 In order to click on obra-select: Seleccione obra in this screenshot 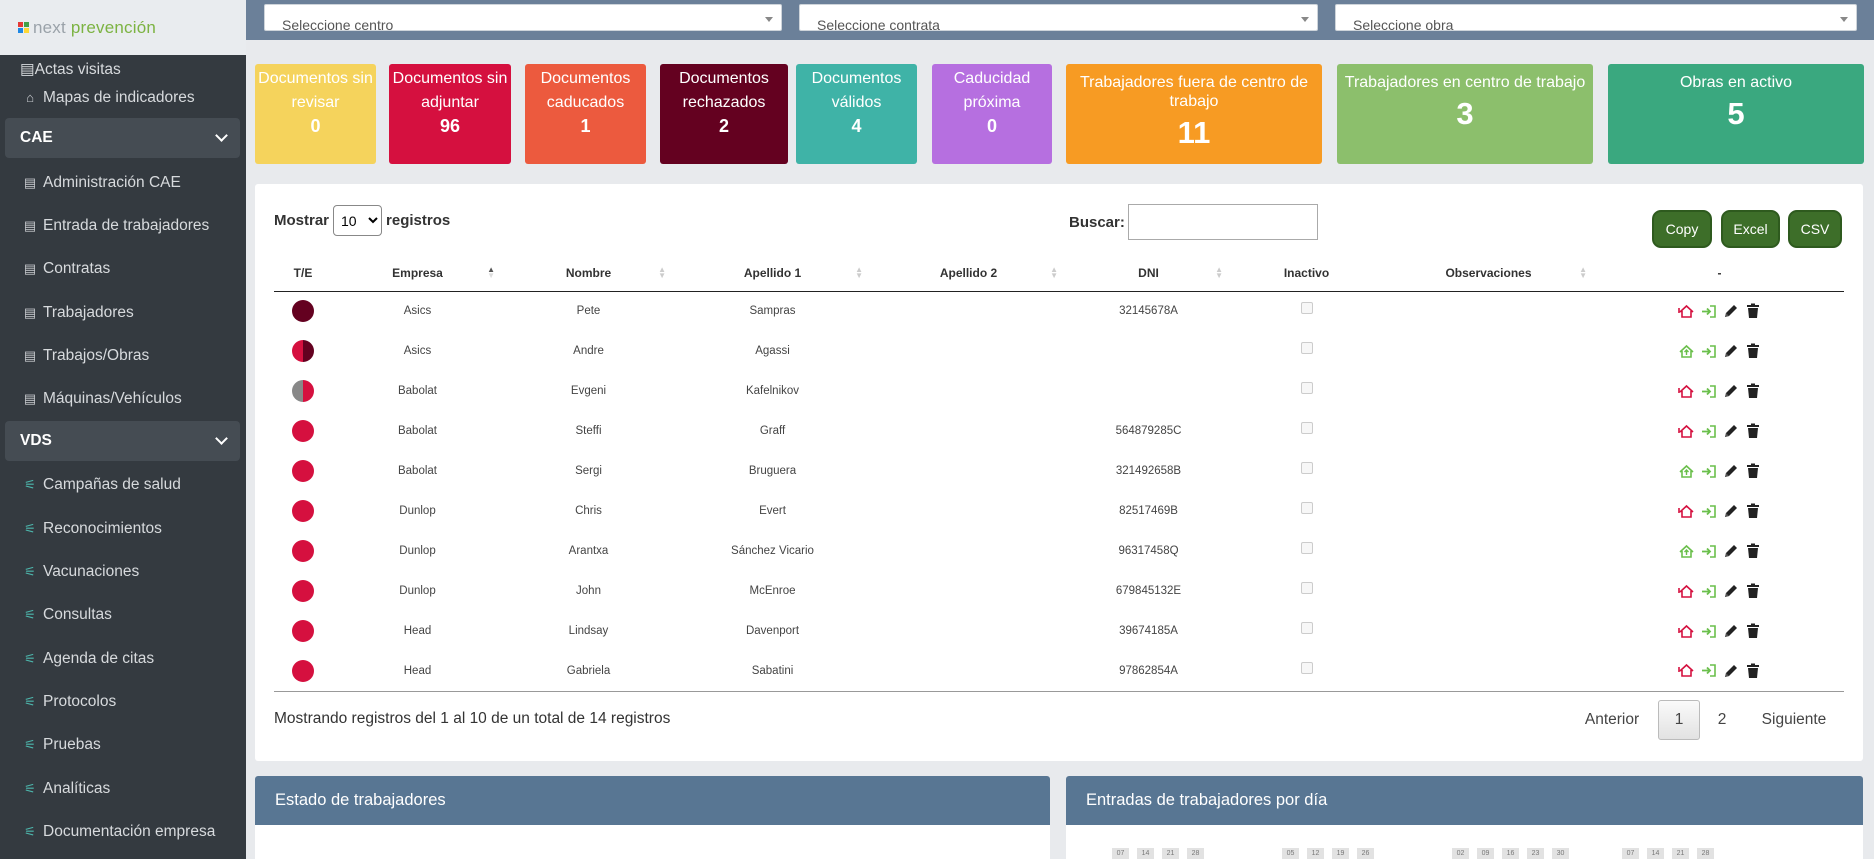, I will do `click(1596, 18)`.